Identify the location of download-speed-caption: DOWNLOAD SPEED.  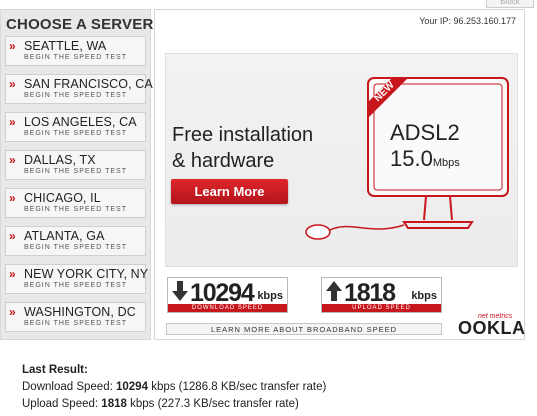
(227, 308).